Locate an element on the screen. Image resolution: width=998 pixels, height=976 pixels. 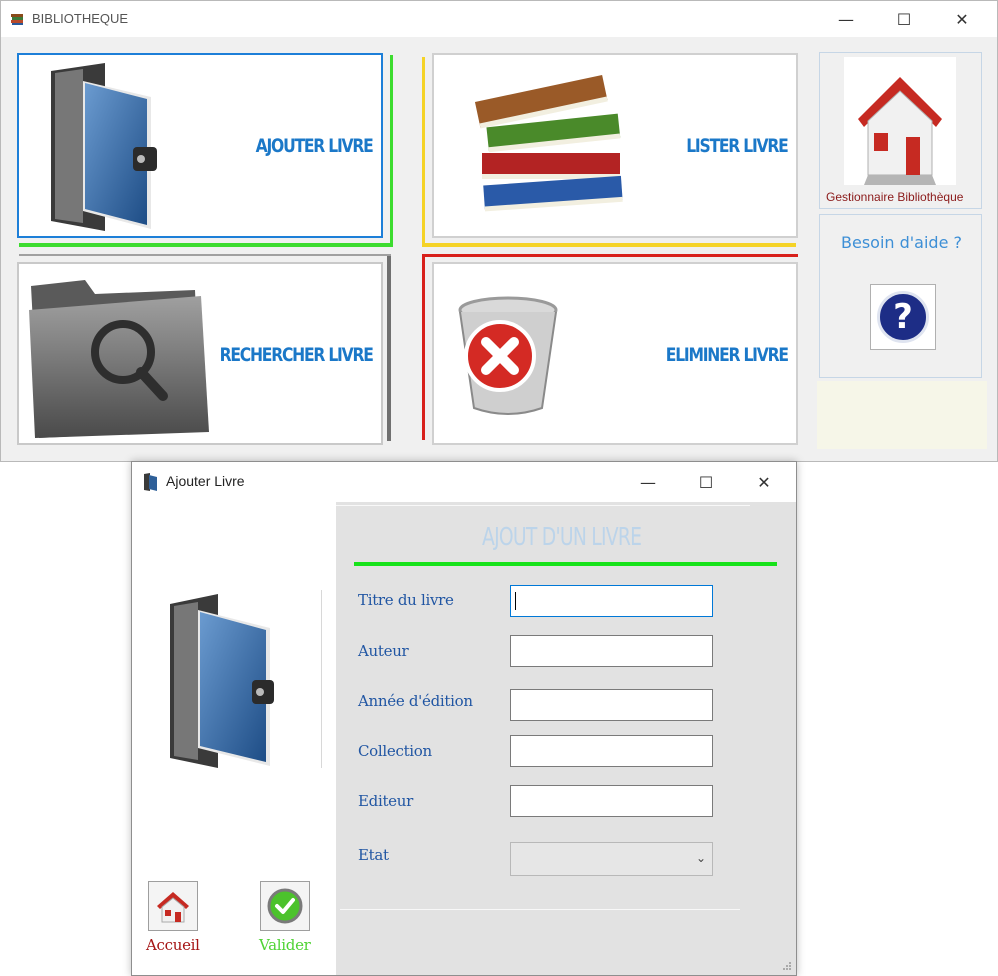
list-books-tile: LISTER LIVRE is located at coordinates (615, 145).